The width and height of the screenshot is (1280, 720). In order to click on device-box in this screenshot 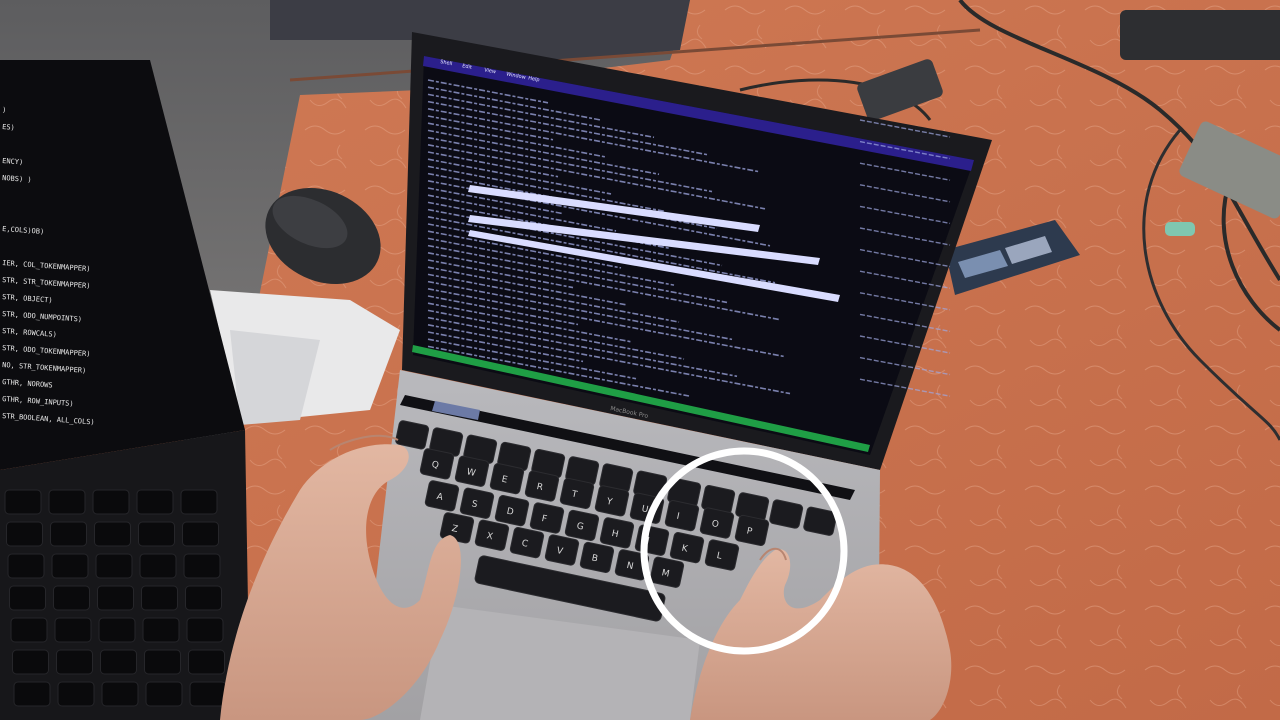, I will do `click(1200, 35)`.